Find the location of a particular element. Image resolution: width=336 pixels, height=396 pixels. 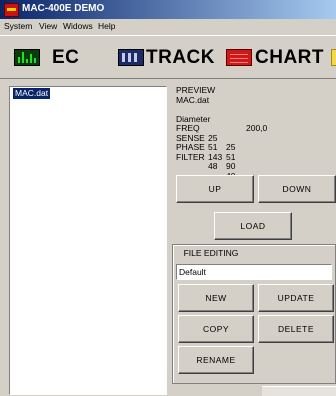

track-label: TRACK is located at coordinates (180, 57).